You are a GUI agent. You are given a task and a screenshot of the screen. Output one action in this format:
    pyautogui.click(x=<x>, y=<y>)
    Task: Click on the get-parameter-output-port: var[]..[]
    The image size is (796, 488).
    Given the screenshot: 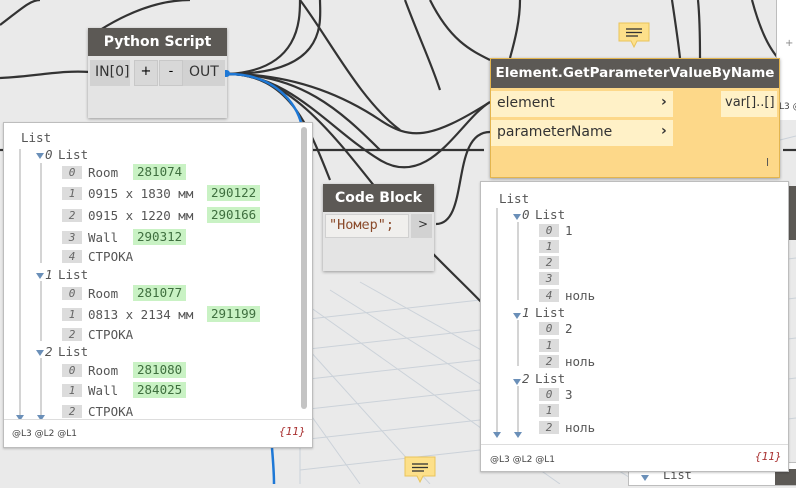 What is the action you would take?
    pyautogui.click(x=749, y=104)
    